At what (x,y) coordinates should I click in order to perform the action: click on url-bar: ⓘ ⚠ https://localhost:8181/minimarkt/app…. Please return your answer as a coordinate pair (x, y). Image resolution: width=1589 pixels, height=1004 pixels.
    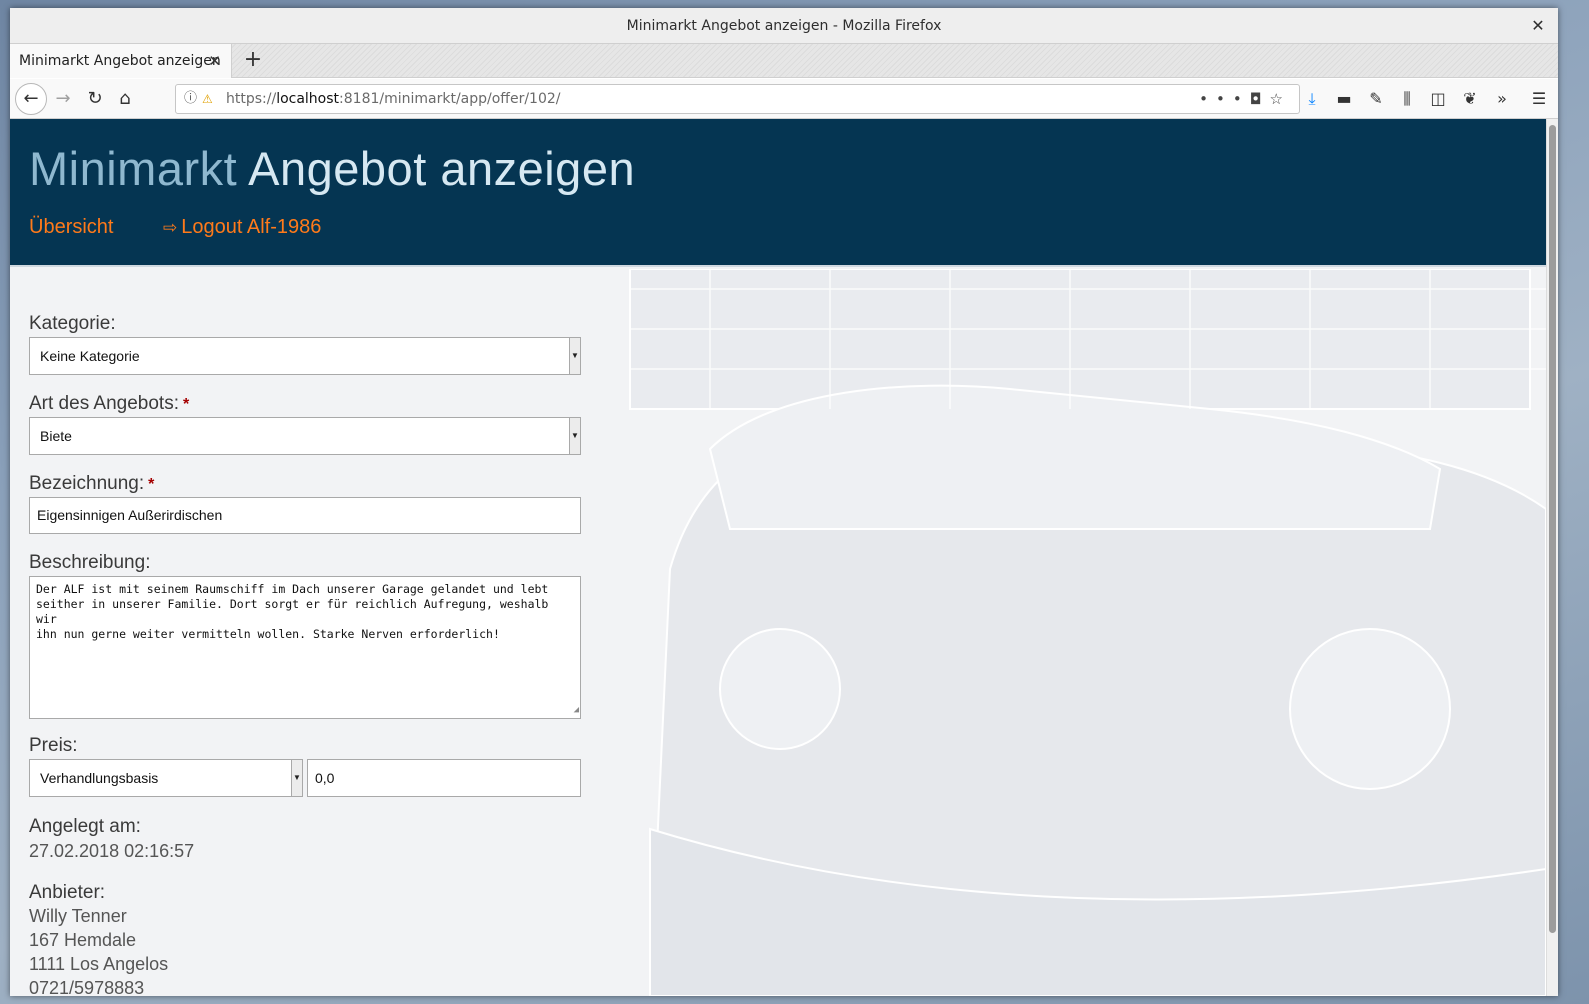
    Looking at the image, I should click on (737, 99).